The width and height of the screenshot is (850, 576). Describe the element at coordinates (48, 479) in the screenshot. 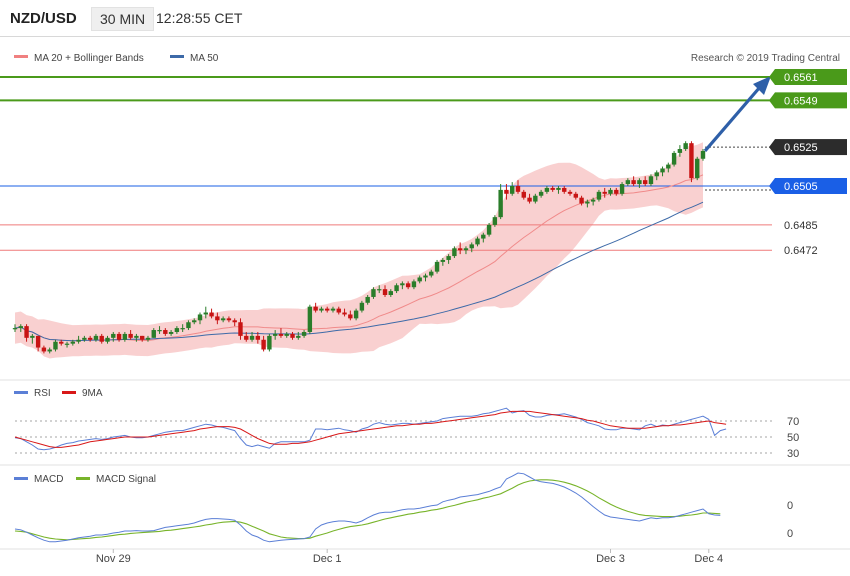

I see `macd-legend-label: MACD` at that location.